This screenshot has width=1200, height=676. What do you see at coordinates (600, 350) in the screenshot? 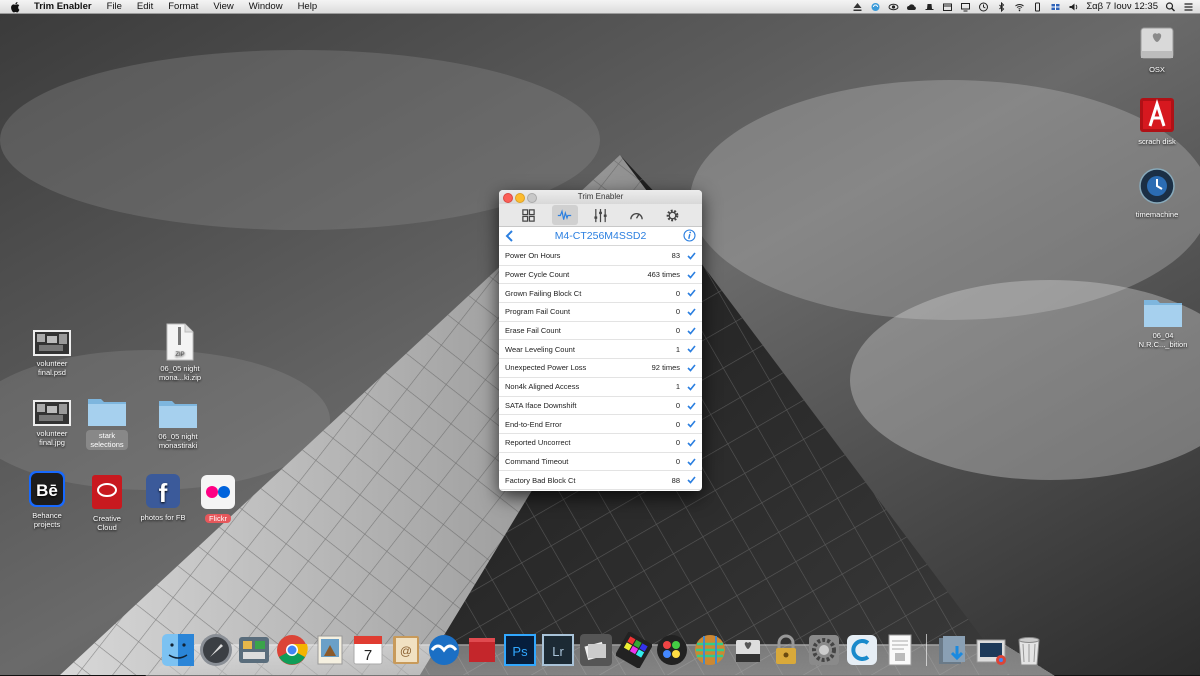
I see `table-row: Wear Leveling Count 1` at bounding box center [600, 350].